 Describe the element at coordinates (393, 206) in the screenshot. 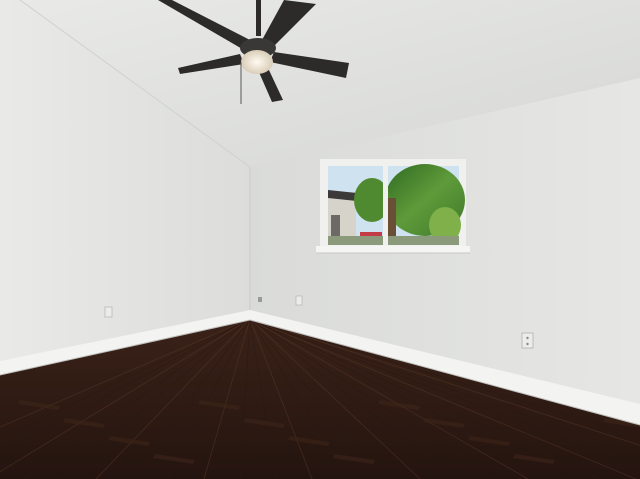

I see `window-icon` at that location.